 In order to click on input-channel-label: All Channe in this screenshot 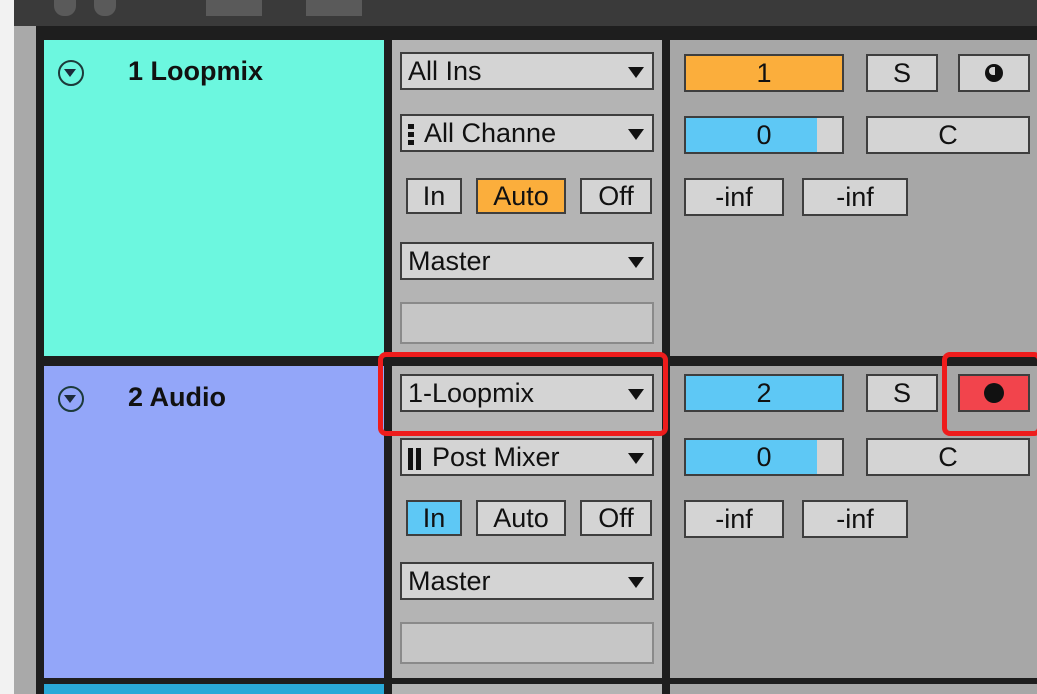, I will do `click(490, 133)`.